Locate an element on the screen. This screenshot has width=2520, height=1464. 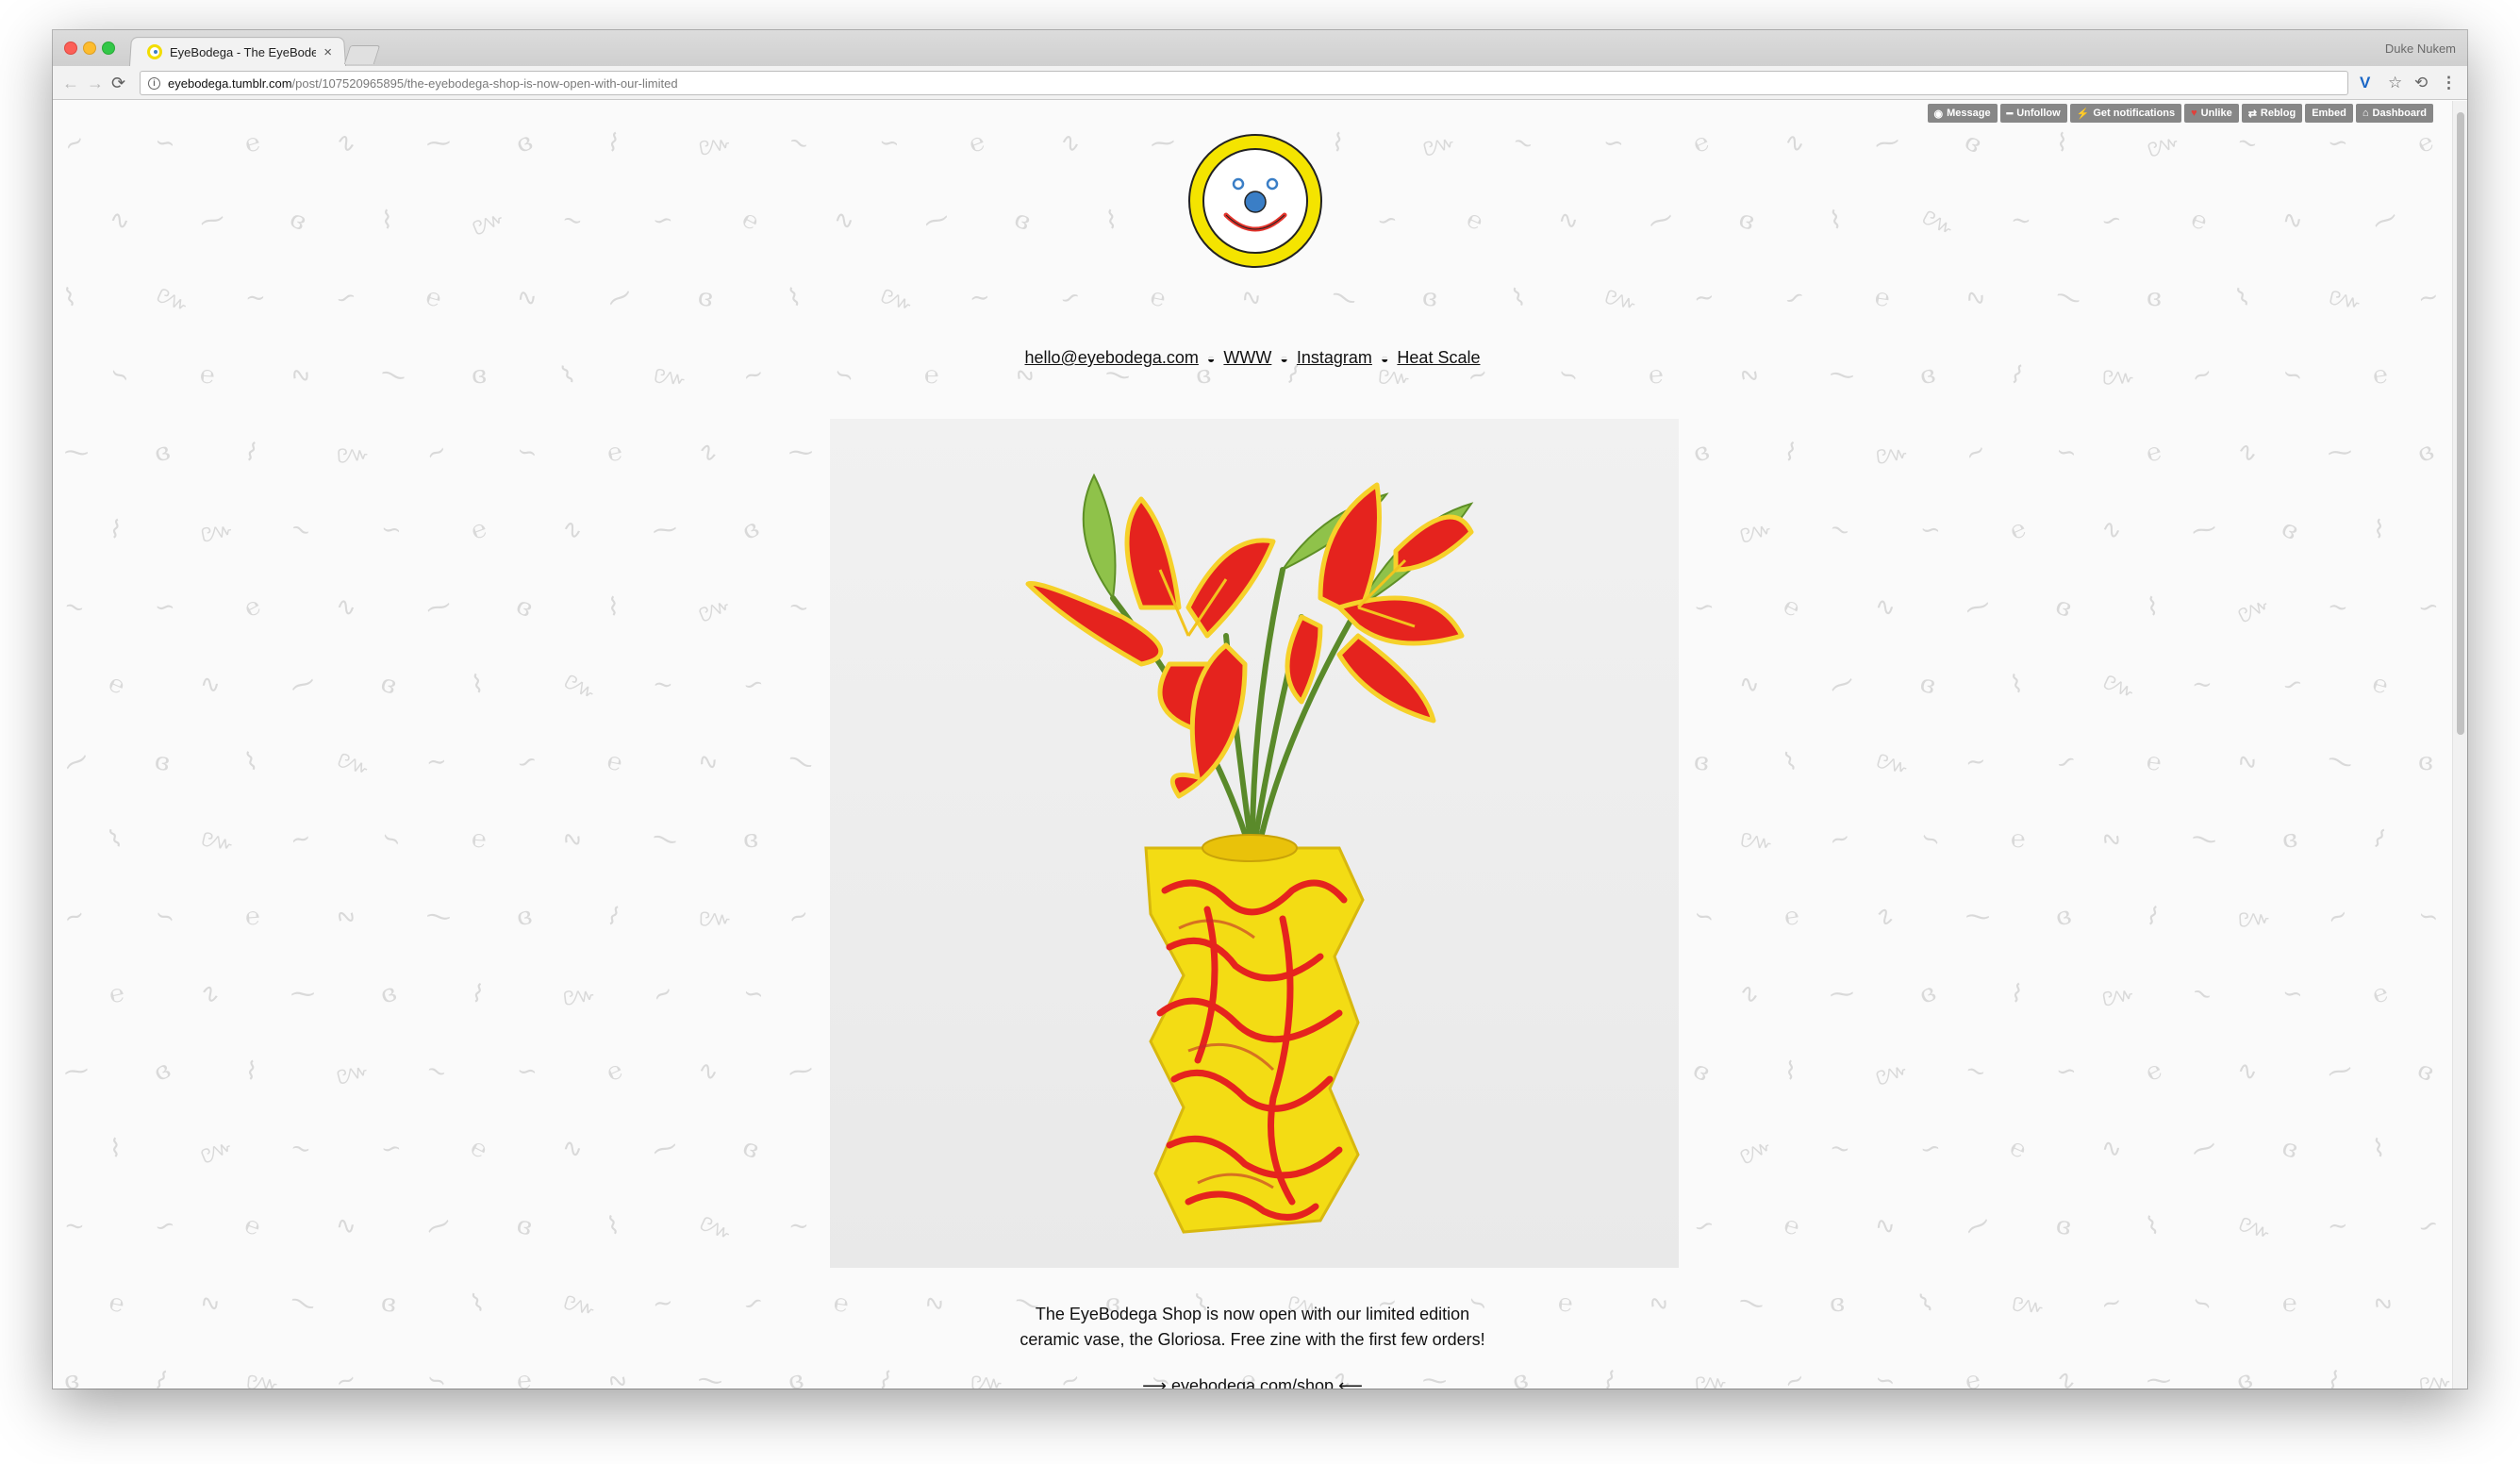
scrollbar-thumb is located at coordinates (2460, 423).